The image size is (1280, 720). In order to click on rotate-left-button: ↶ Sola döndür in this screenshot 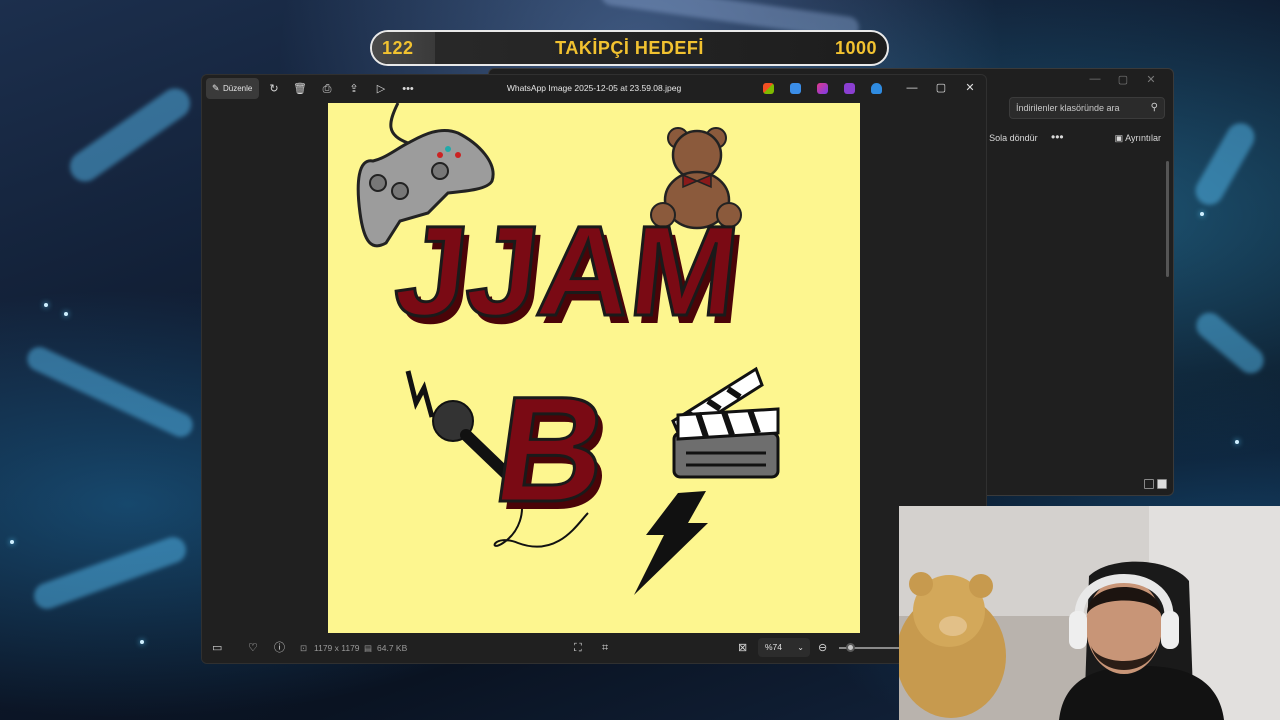, I will do `click(1008, 138)`.